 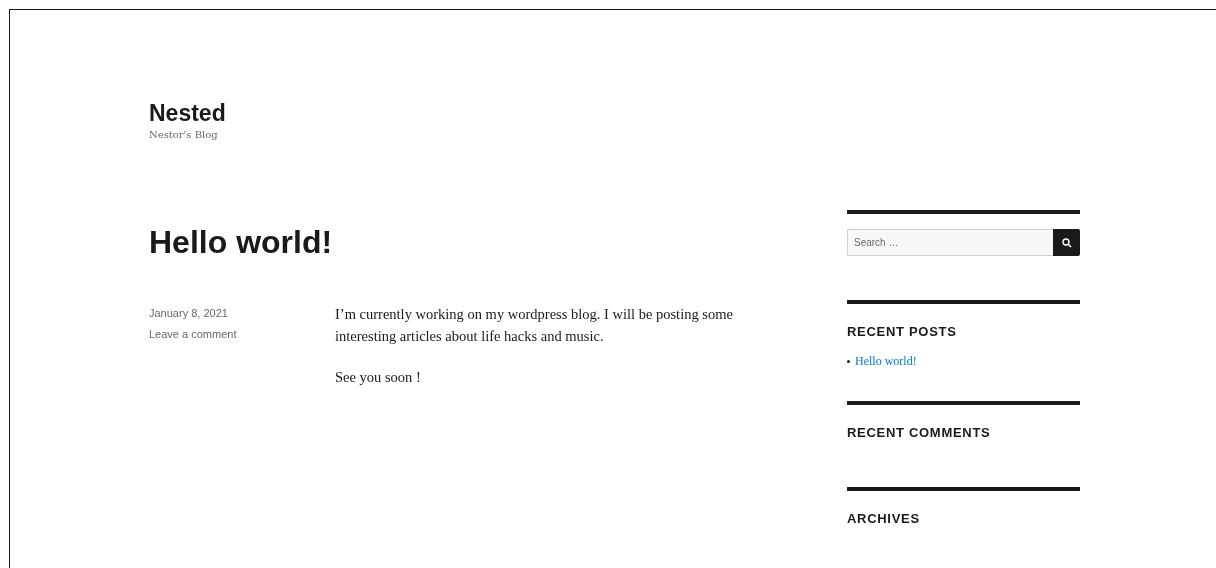 What do you see at coordinates (884, 519) in the screenshot?
I see `widget-title: ARCHIVES` at bounding box center [884, 519].